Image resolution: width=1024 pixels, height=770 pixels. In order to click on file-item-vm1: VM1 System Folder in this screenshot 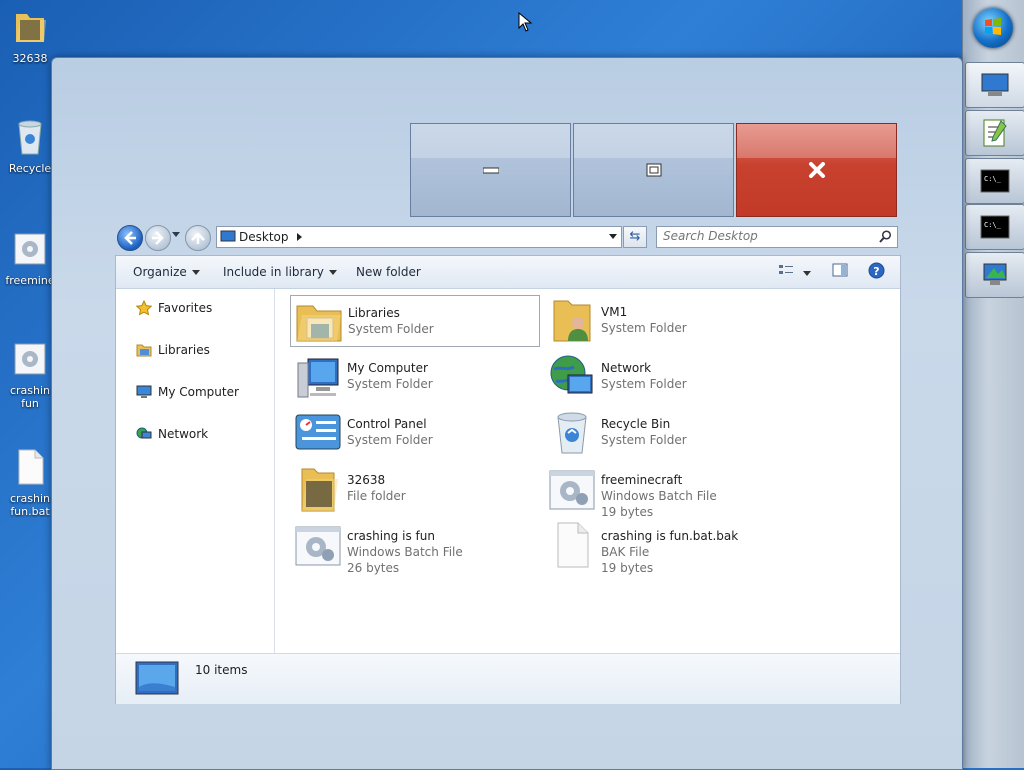, I will do `click(669, 321)`.